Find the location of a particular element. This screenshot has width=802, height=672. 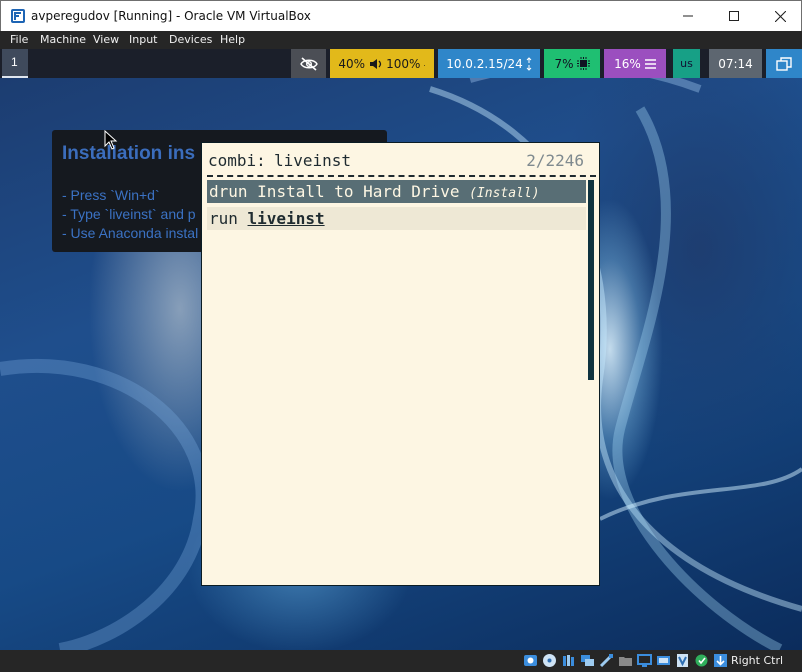

minimize-button is located at coordinates (688, 16).